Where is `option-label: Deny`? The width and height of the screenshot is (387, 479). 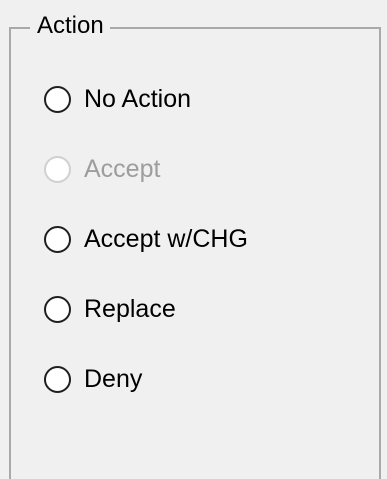 option-label: Deny is located at coordinates (113, 379).